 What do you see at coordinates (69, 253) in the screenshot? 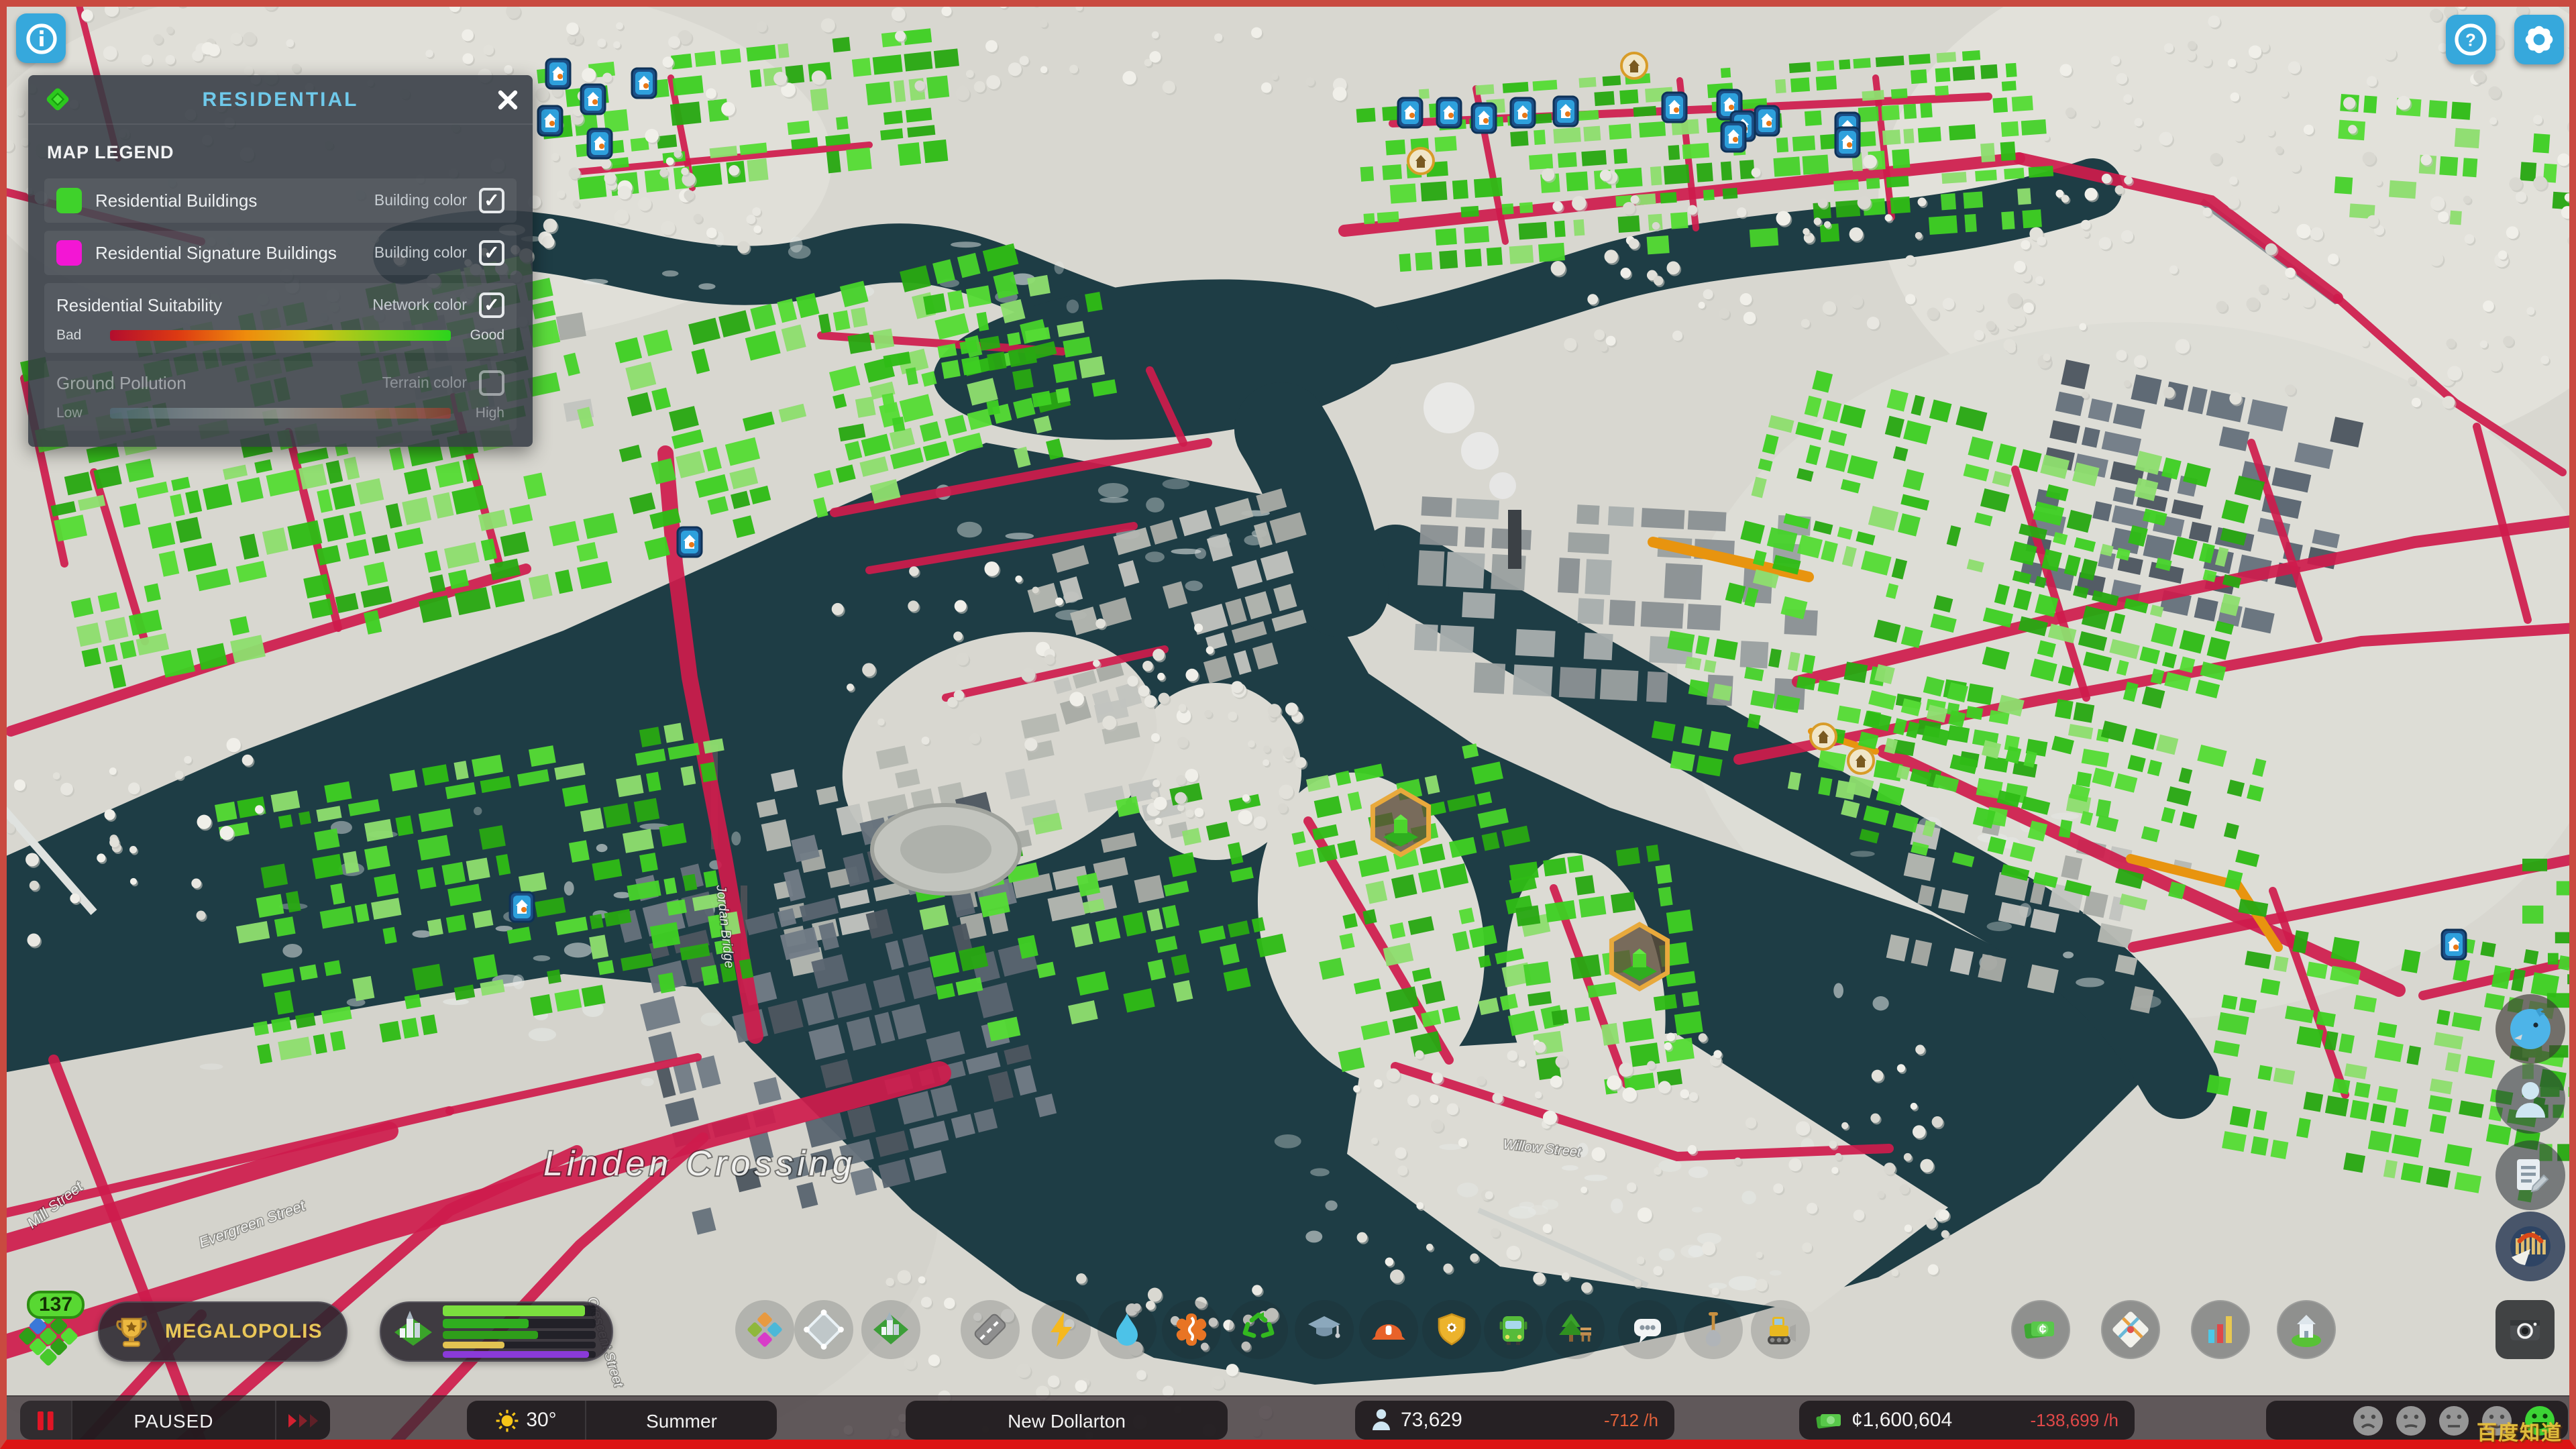
I see `magenta-swatch` at bounding box center [69, 253].